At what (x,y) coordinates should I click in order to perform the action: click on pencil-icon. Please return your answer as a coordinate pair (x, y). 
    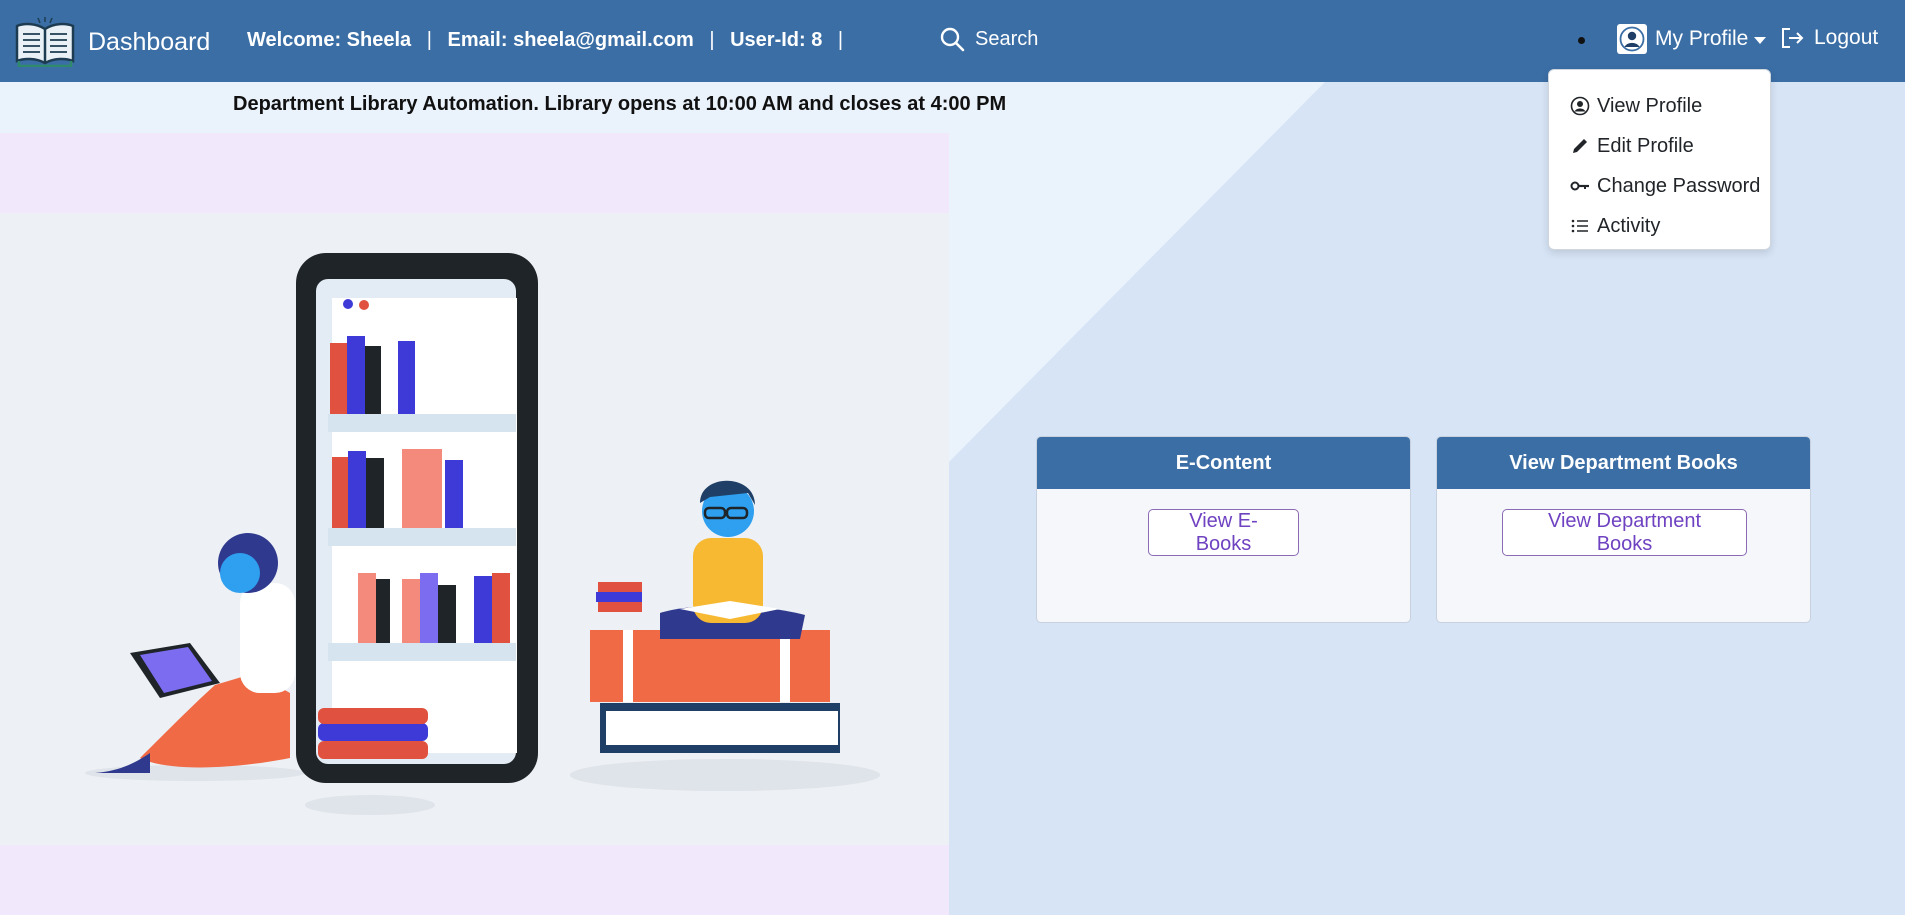
    Looking at the image, I should click on (1580, 146).